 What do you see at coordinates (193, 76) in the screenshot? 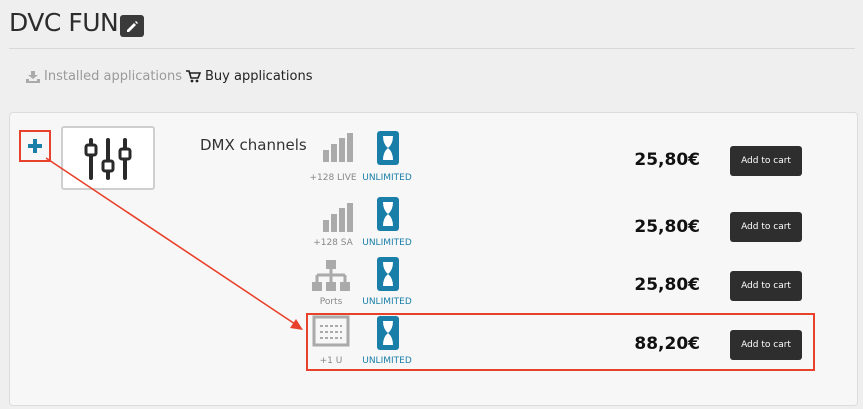
I see `cart-icon` at bounding box center [193, 76].